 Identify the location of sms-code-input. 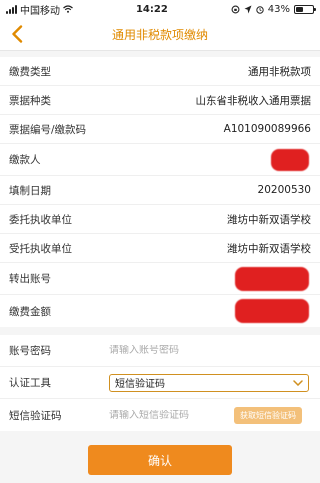
(171, 415).